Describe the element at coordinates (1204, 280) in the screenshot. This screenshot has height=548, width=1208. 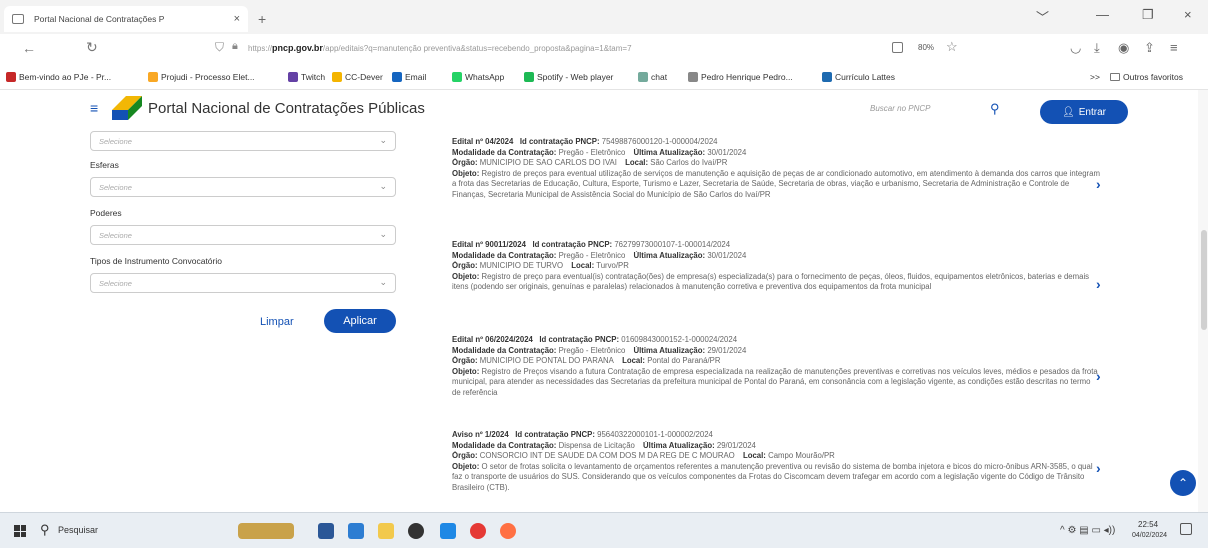
I see `scrollbar-thumb` at that location.